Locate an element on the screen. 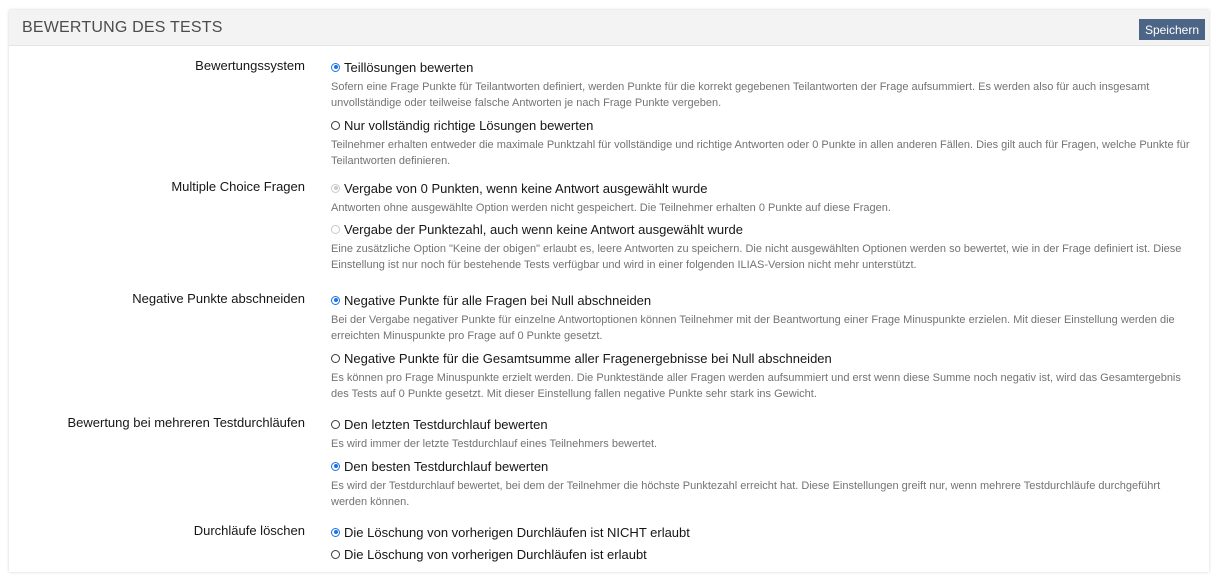 This screenshot has width=1216, height=576. setting-label: Bewertung bei mehreren Testdurchläufen is located at coordinates (186, 422).